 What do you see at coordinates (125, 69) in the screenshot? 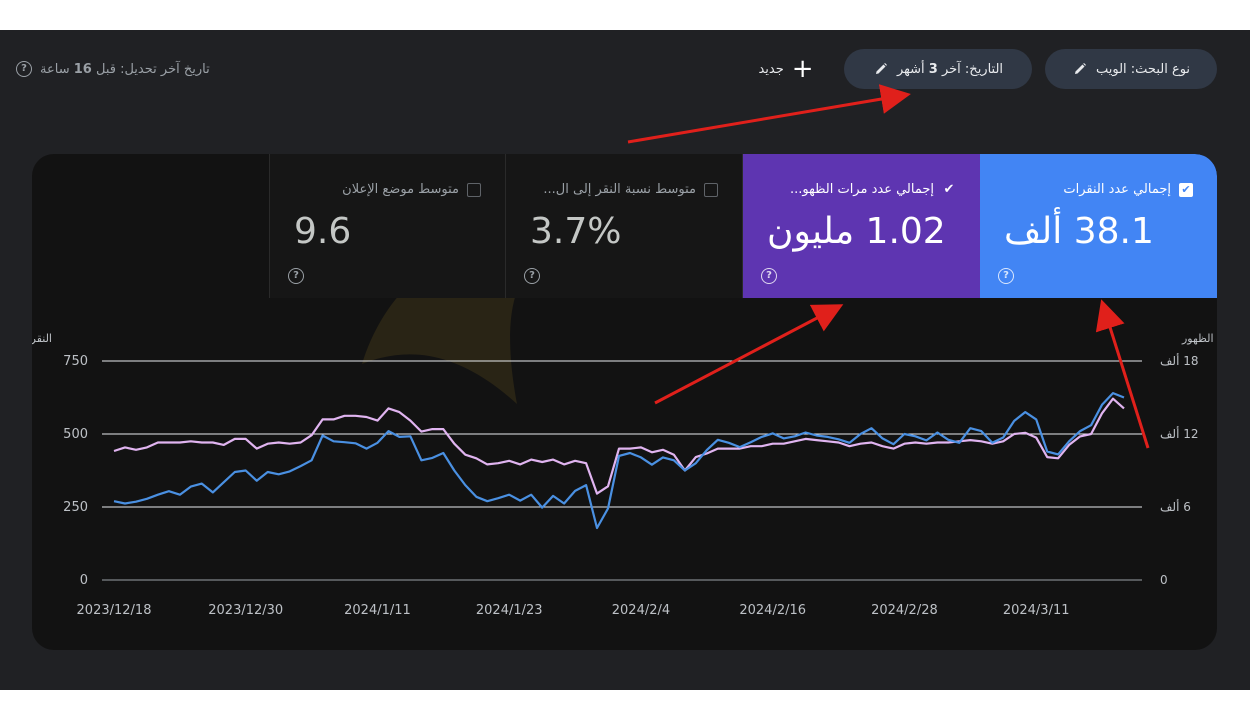
I see `last-updated-text: تاريخ آخر تحديل: قبل 16 ساعة` at bounding box center [125, 69].